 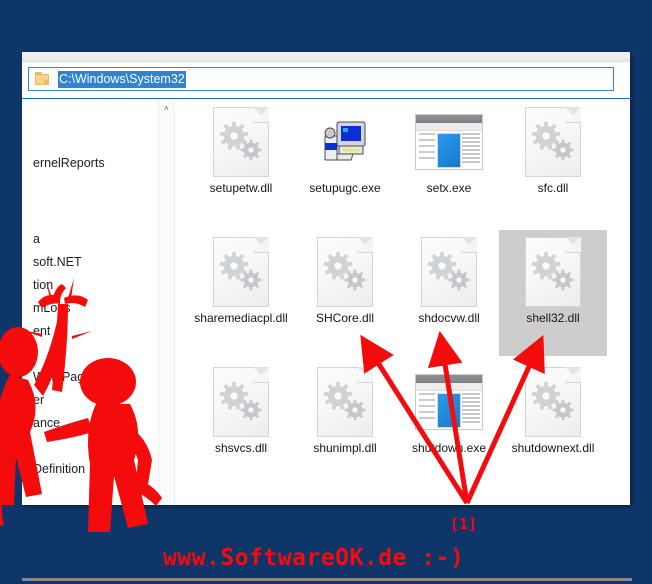 What do you see at coordinates (345, 448) in the screenshot?
I see `file-label: shunimpl.dll` at bounding box center [345, 448].